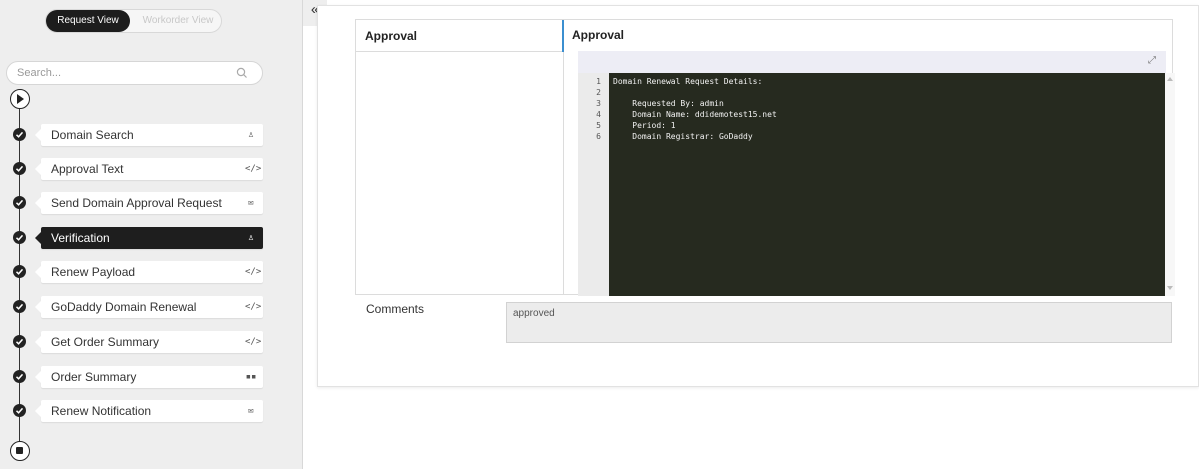 This screenshot has width=1199, height=469. I want to click on approval-list-title: Approval, so click(391, 36).